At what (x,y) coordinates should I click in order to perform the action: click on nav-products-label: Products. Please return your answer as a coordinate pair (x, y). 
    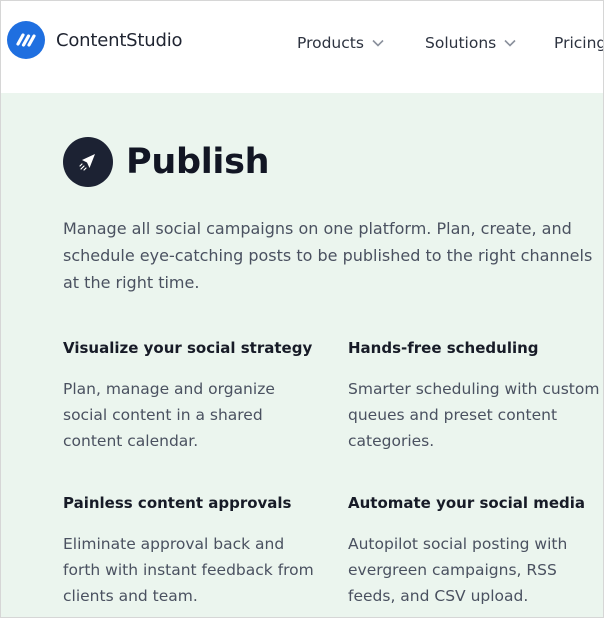
    Looking at the image, I should click on (330, 43).